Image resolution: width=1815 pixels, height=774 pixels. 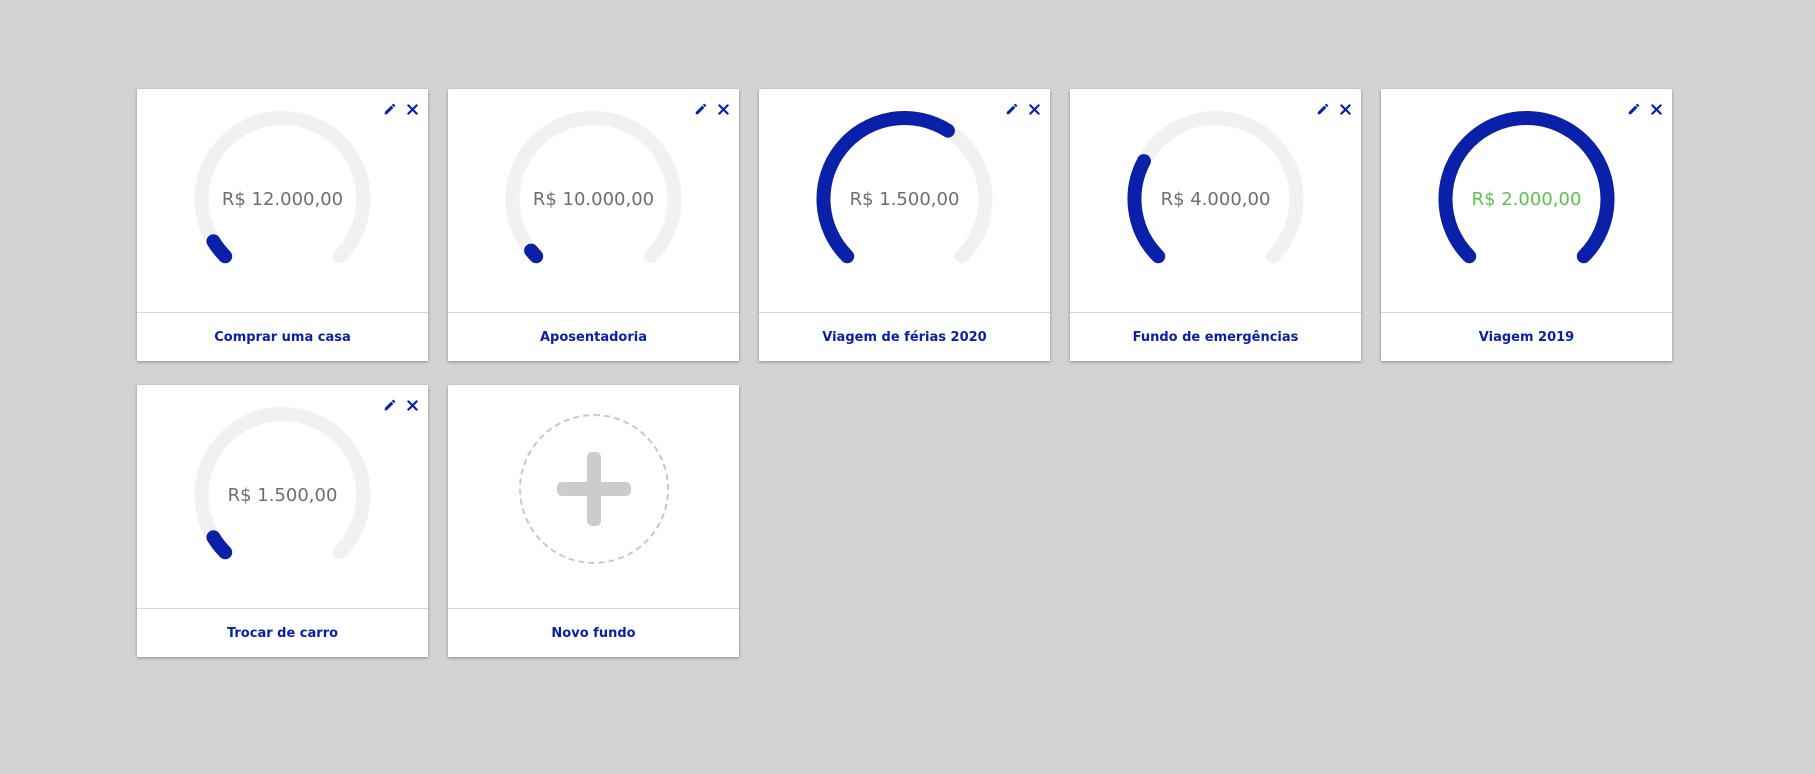 What do you see at coordinates (904, 337) in the screenshot?
I see `fund-name: Viagem de férias 2020` at bounding box center [904, 337].